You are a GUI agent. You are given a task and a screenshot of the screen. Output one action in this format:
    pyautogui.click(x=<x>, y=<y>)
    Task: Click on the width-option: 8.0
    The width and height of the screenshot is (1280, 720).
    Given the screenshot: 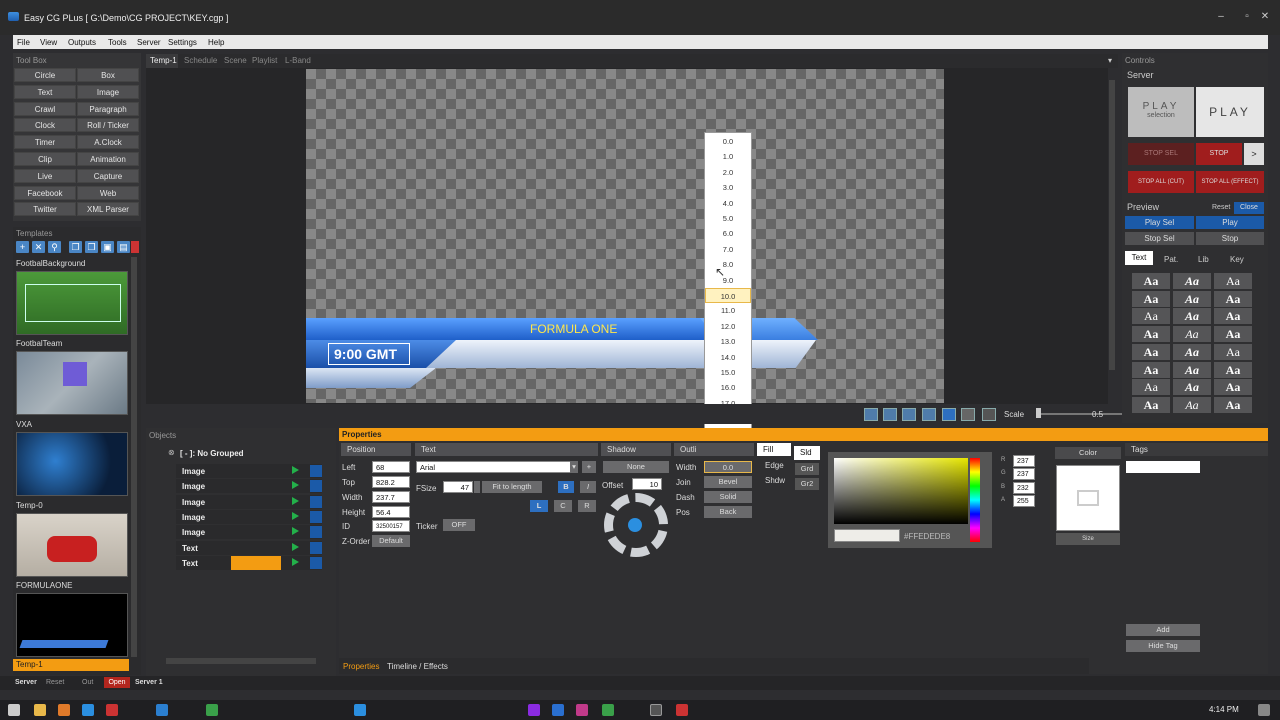 What is the action you would take?
    pyautogui.click(x=728, y=264)
    